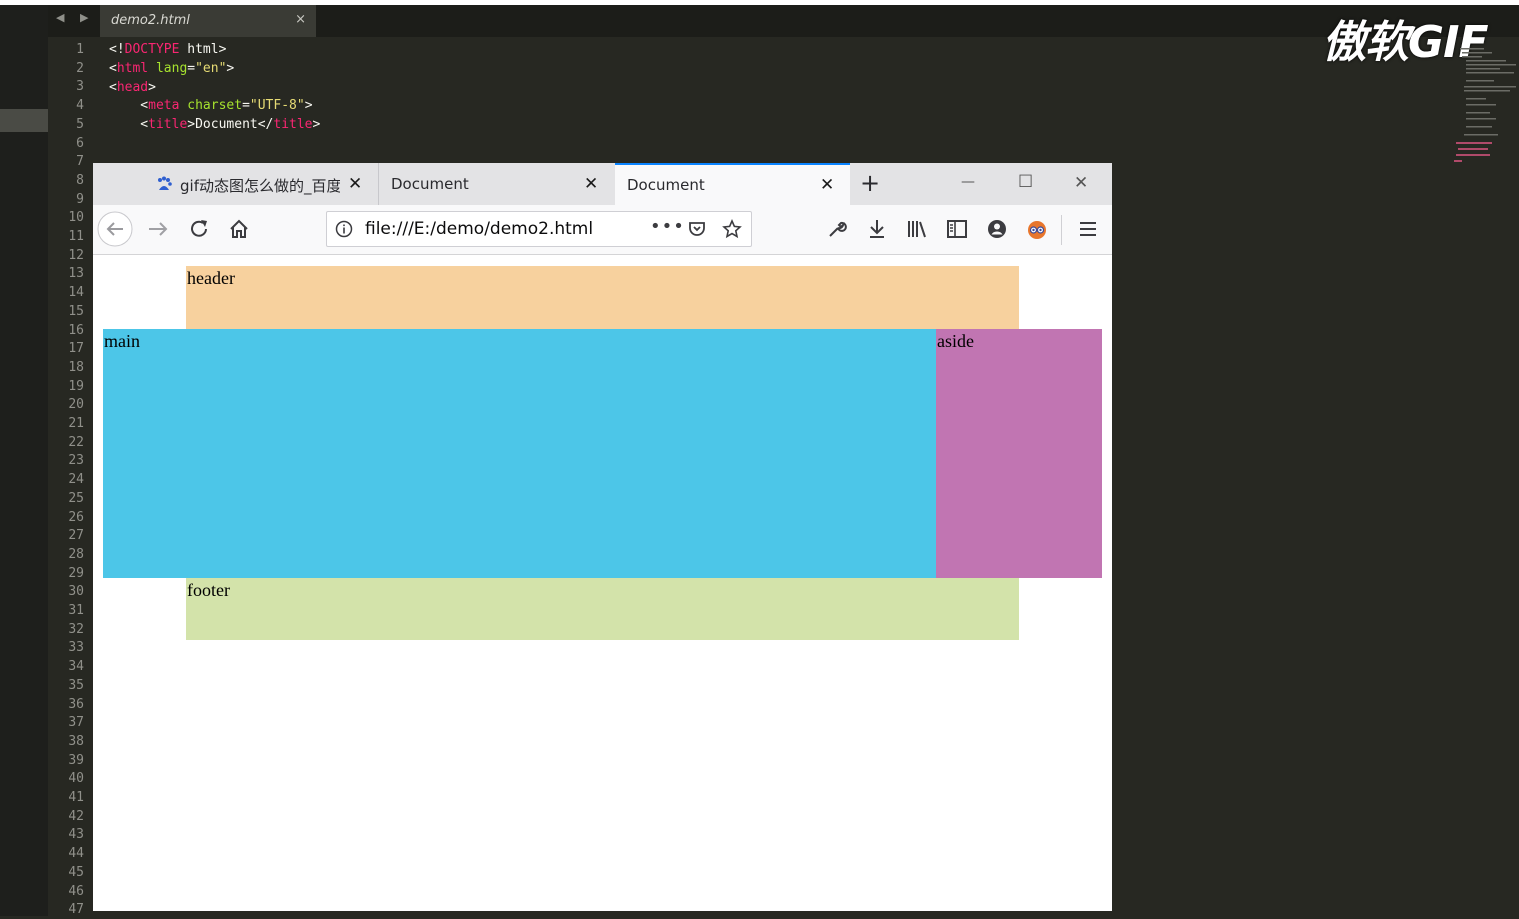 This screenshot has width=1519, height=919. Describe the element at coordinates (496, 184) in the screenshot. I see `browser-tab-document-1: Document ✕` at that location.